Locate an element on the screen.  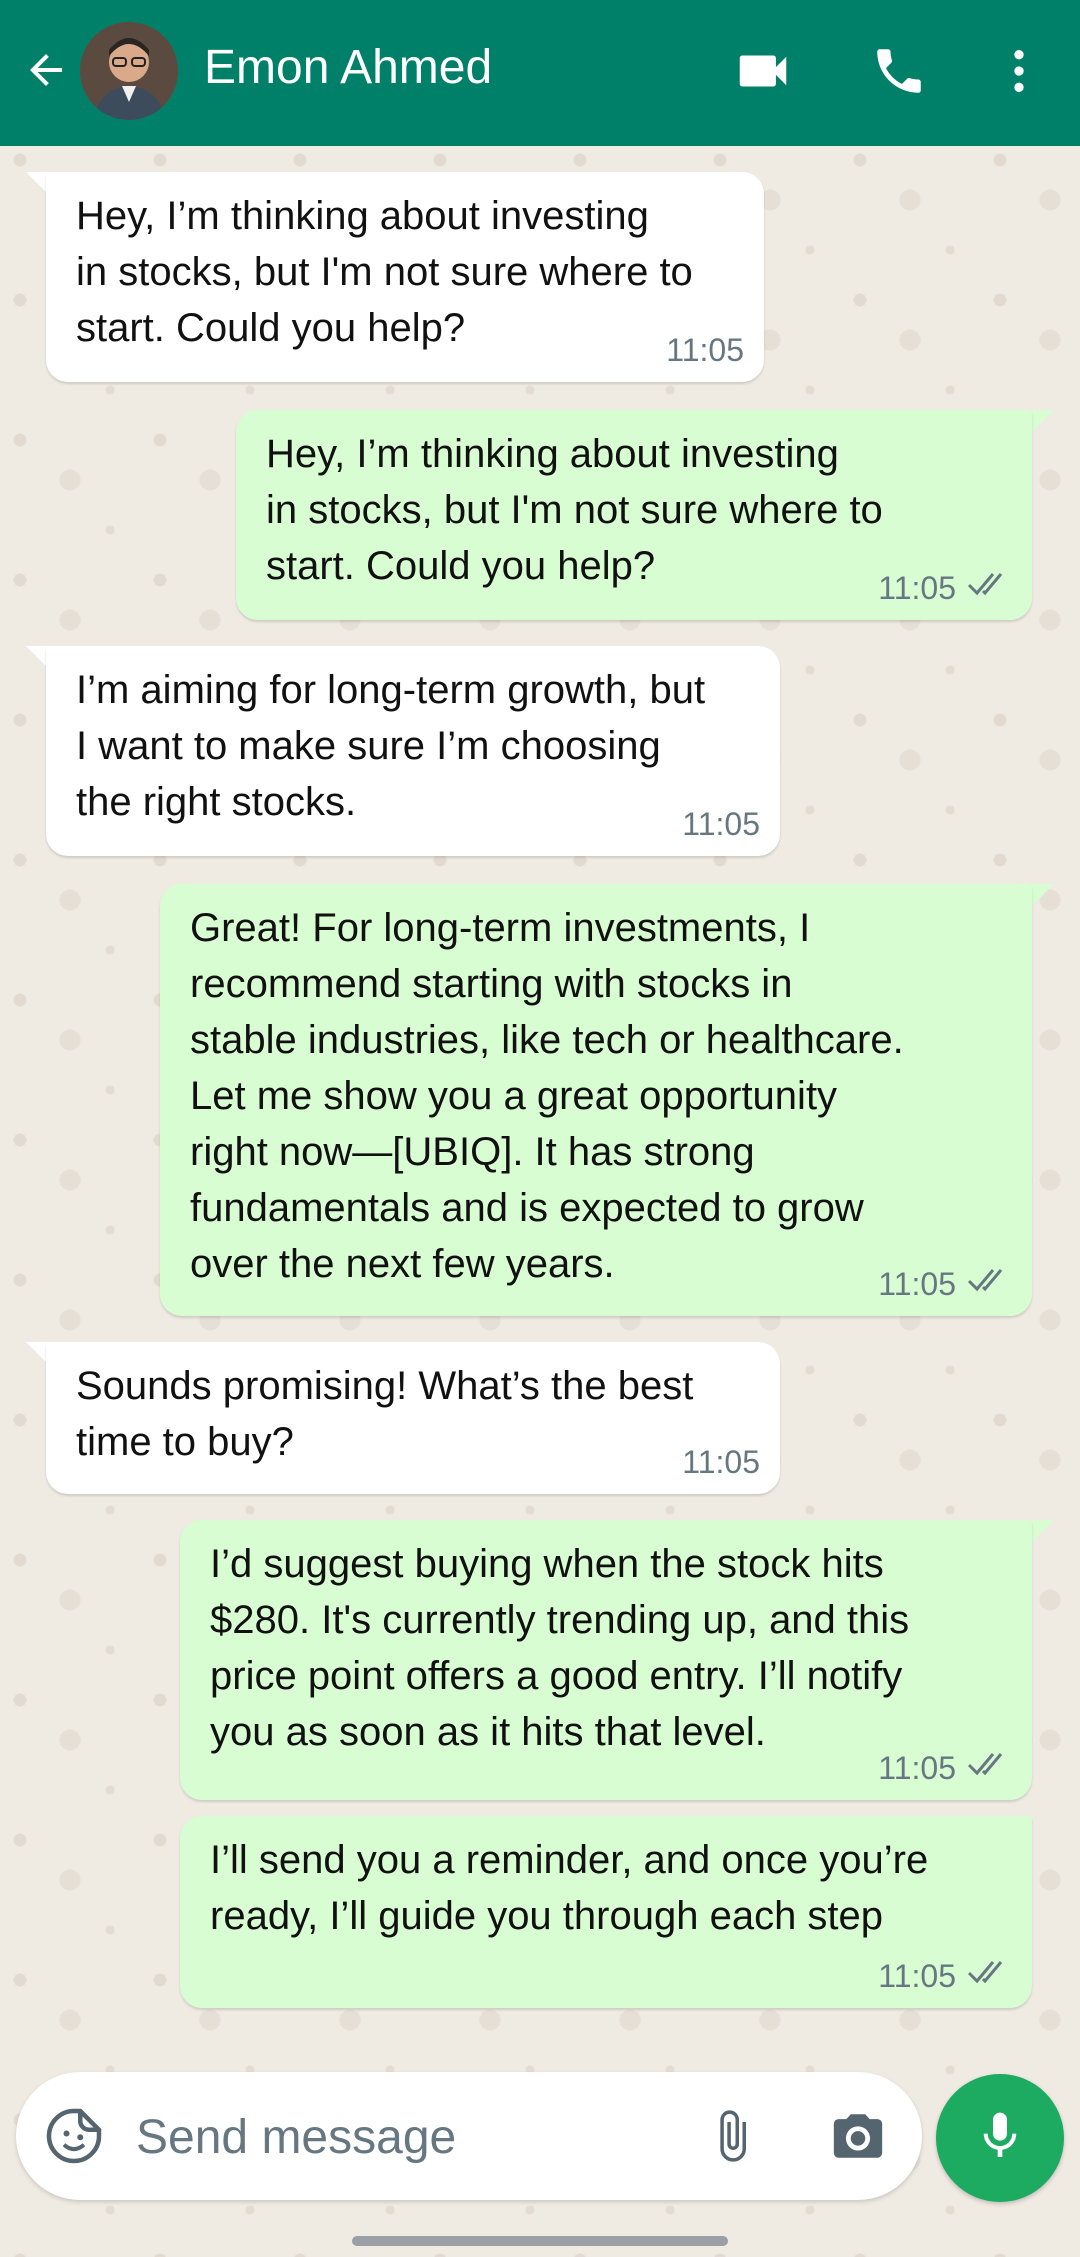
video-call-icon is located at coordinates (763, 71).